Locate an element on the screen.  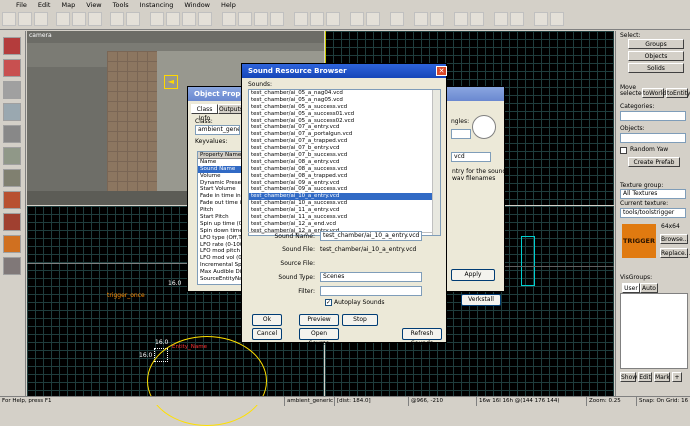
new-icon is located at coordinates (9, 19).